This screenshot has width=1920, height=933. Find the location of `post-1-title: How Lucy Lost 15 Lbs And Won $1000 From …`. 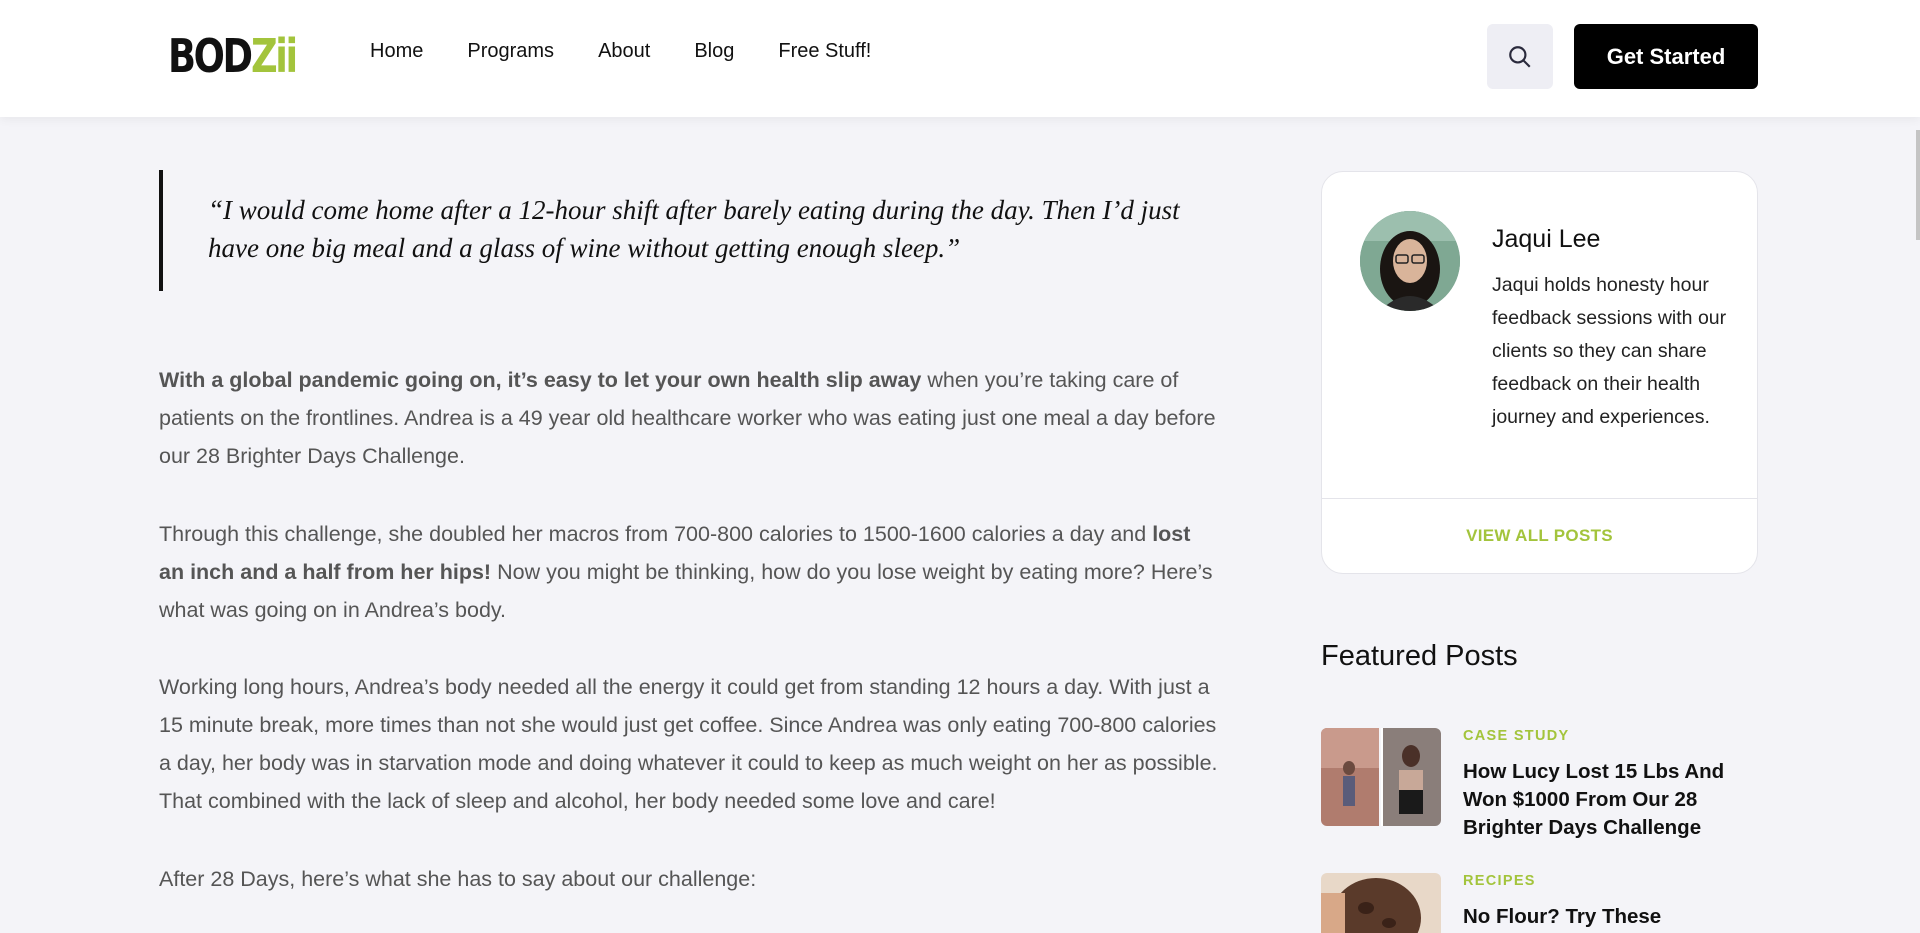

post-1-title: How Lucy Lost 15 Lbs And Won $1000 From … is located at coordinates (1598, 800).